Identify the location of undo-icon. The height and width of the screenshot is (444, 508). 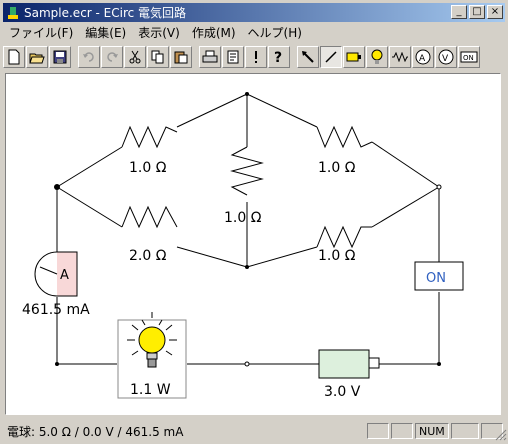
(89, 57).